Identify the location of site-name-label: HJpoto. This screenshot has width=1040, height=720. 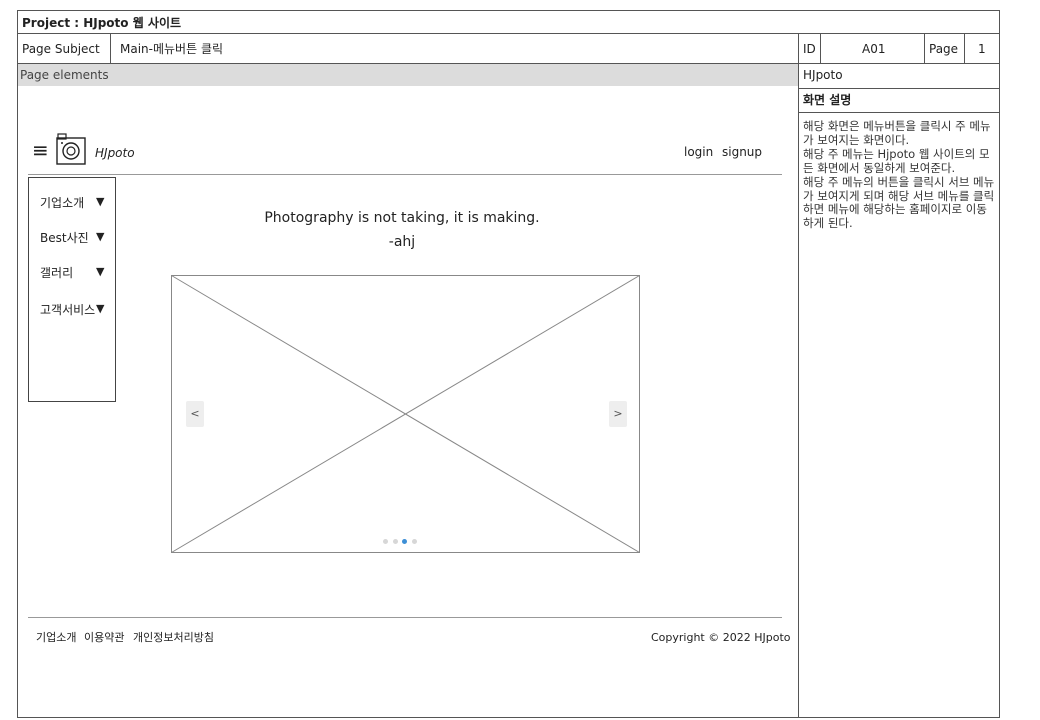
(823, 75).